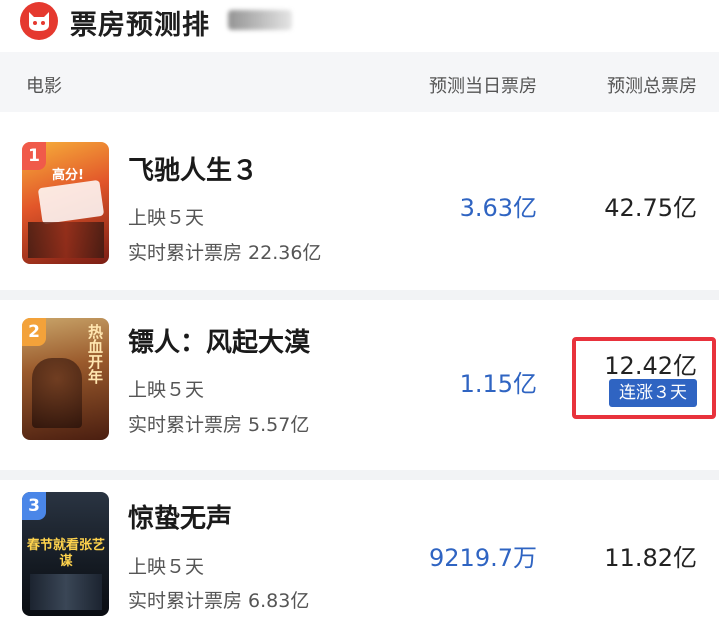  I want to click on forecast-today-value: 1.15亿, so click(498, 384).